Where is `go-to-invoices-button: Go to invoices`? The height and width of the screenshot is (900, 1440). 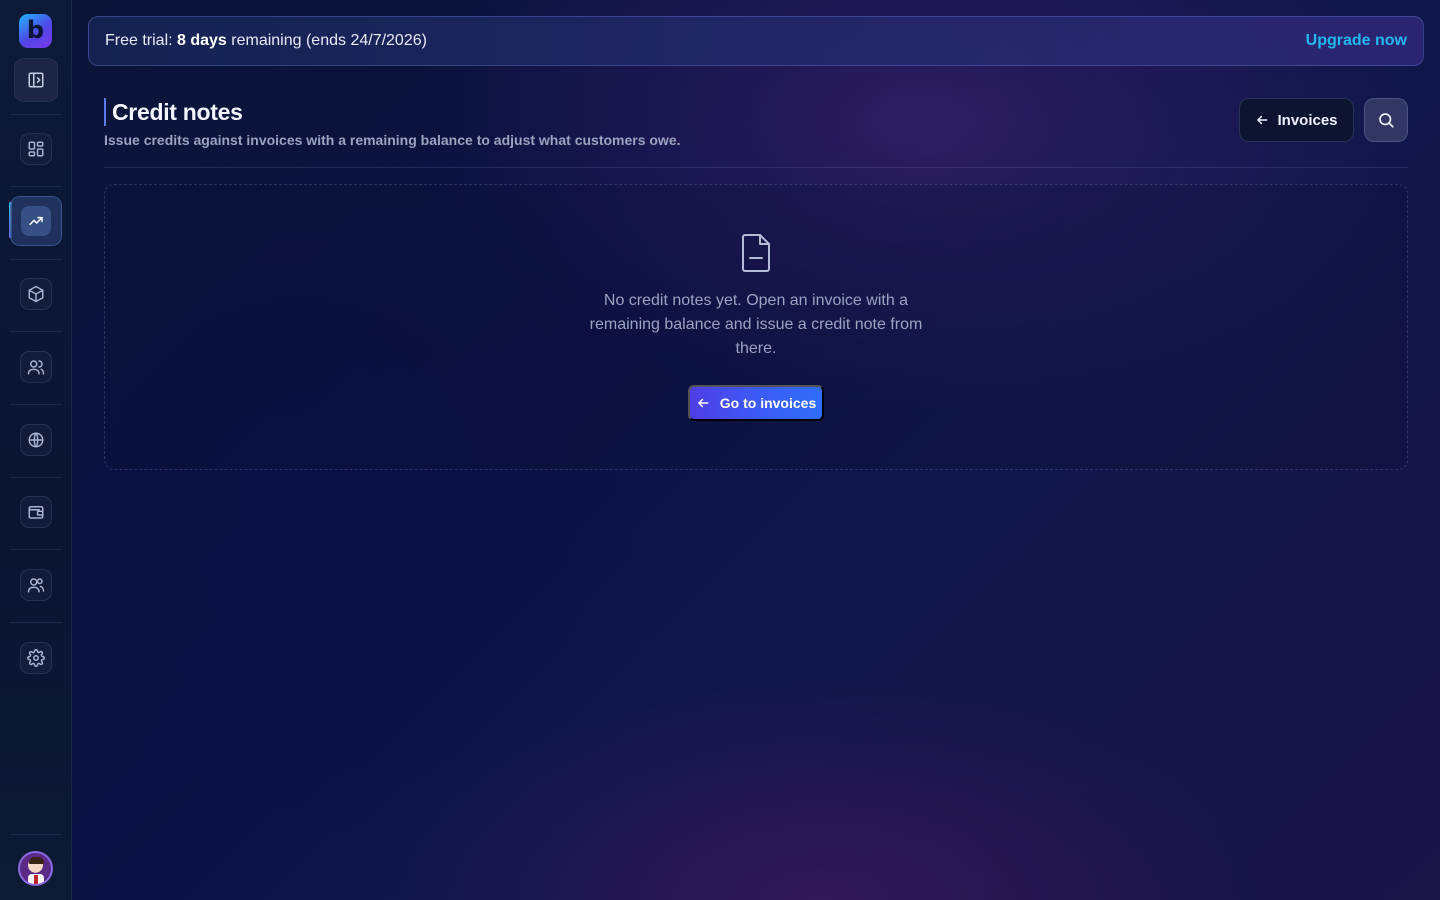
go-to-invoices-button: Go to invoices is located at coordinates (756, 403).